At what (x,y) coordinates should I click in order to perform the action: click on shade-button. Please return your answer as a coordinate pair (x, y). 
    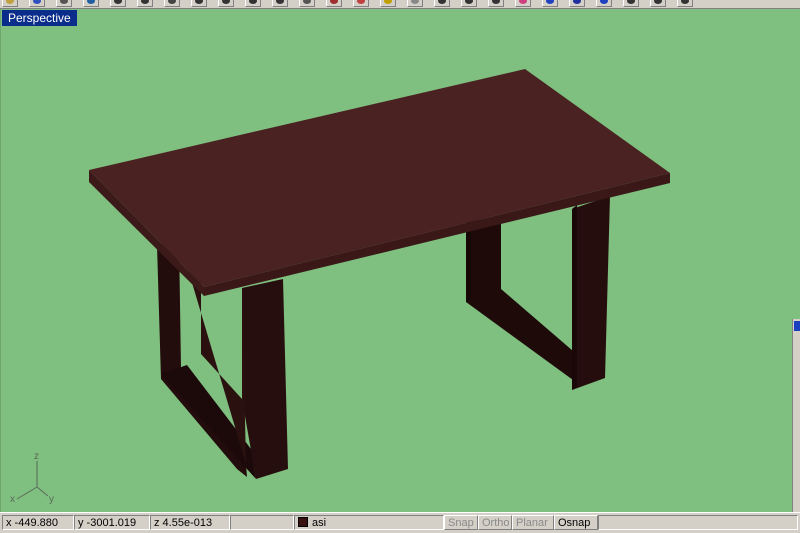
    Looking at the image, I should click on (334, 3).